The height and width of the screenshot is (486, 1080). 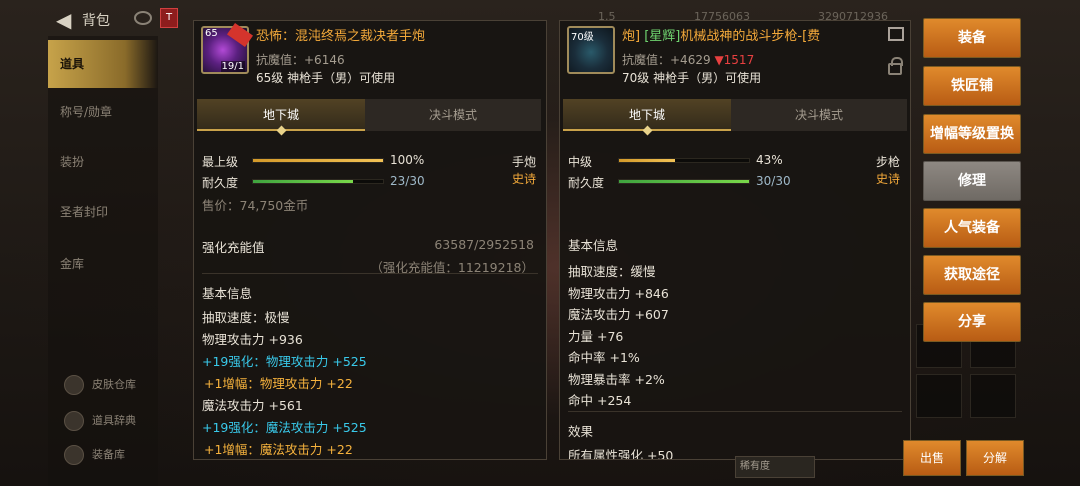 What do you see at coordinates (74, 385) in the screenshot?
I see `wardrobe-icon` at bounding box center [74, 385].